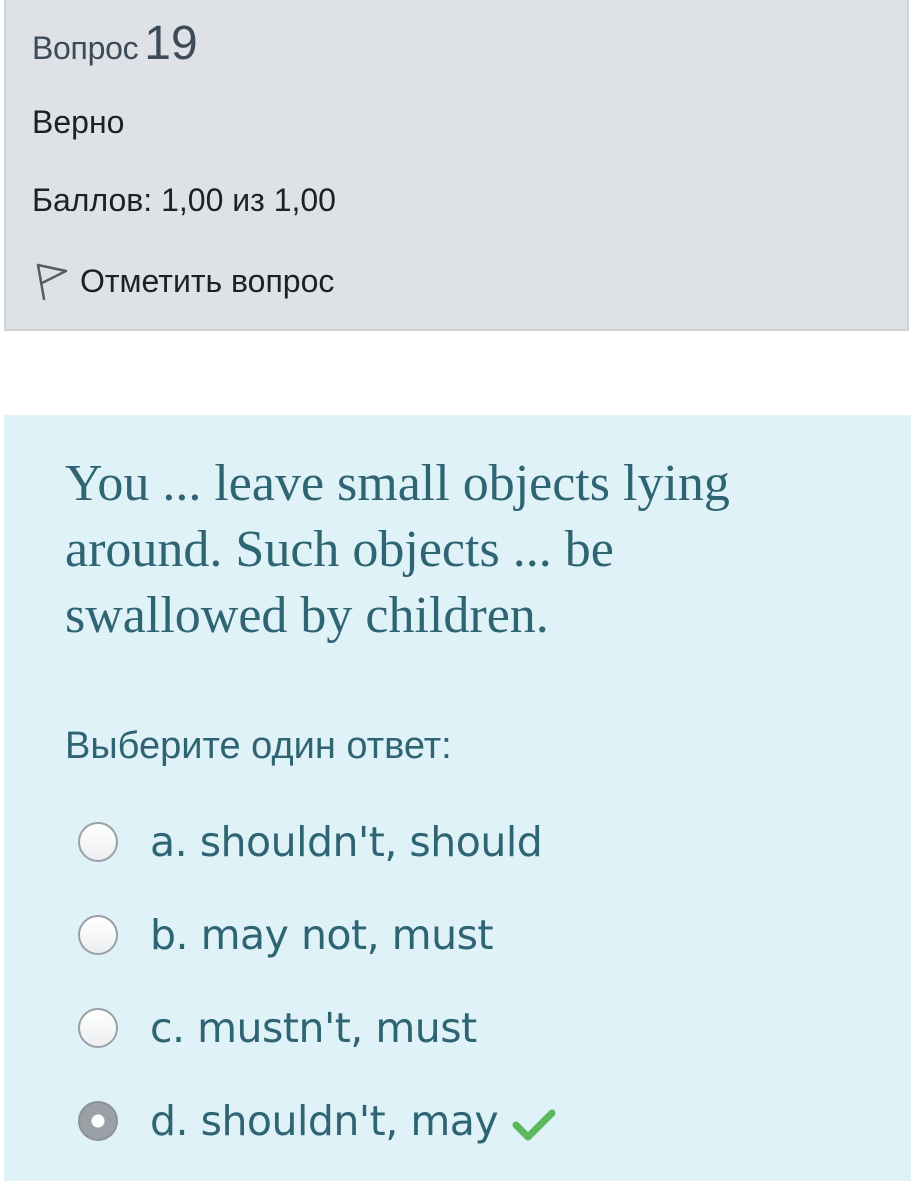 The height and width of the screenshot is (1181, 911). What do you see at coordinates (98, 841) in the screenshot?
I see `answer-radio-a` at bounding box center [98, 841].